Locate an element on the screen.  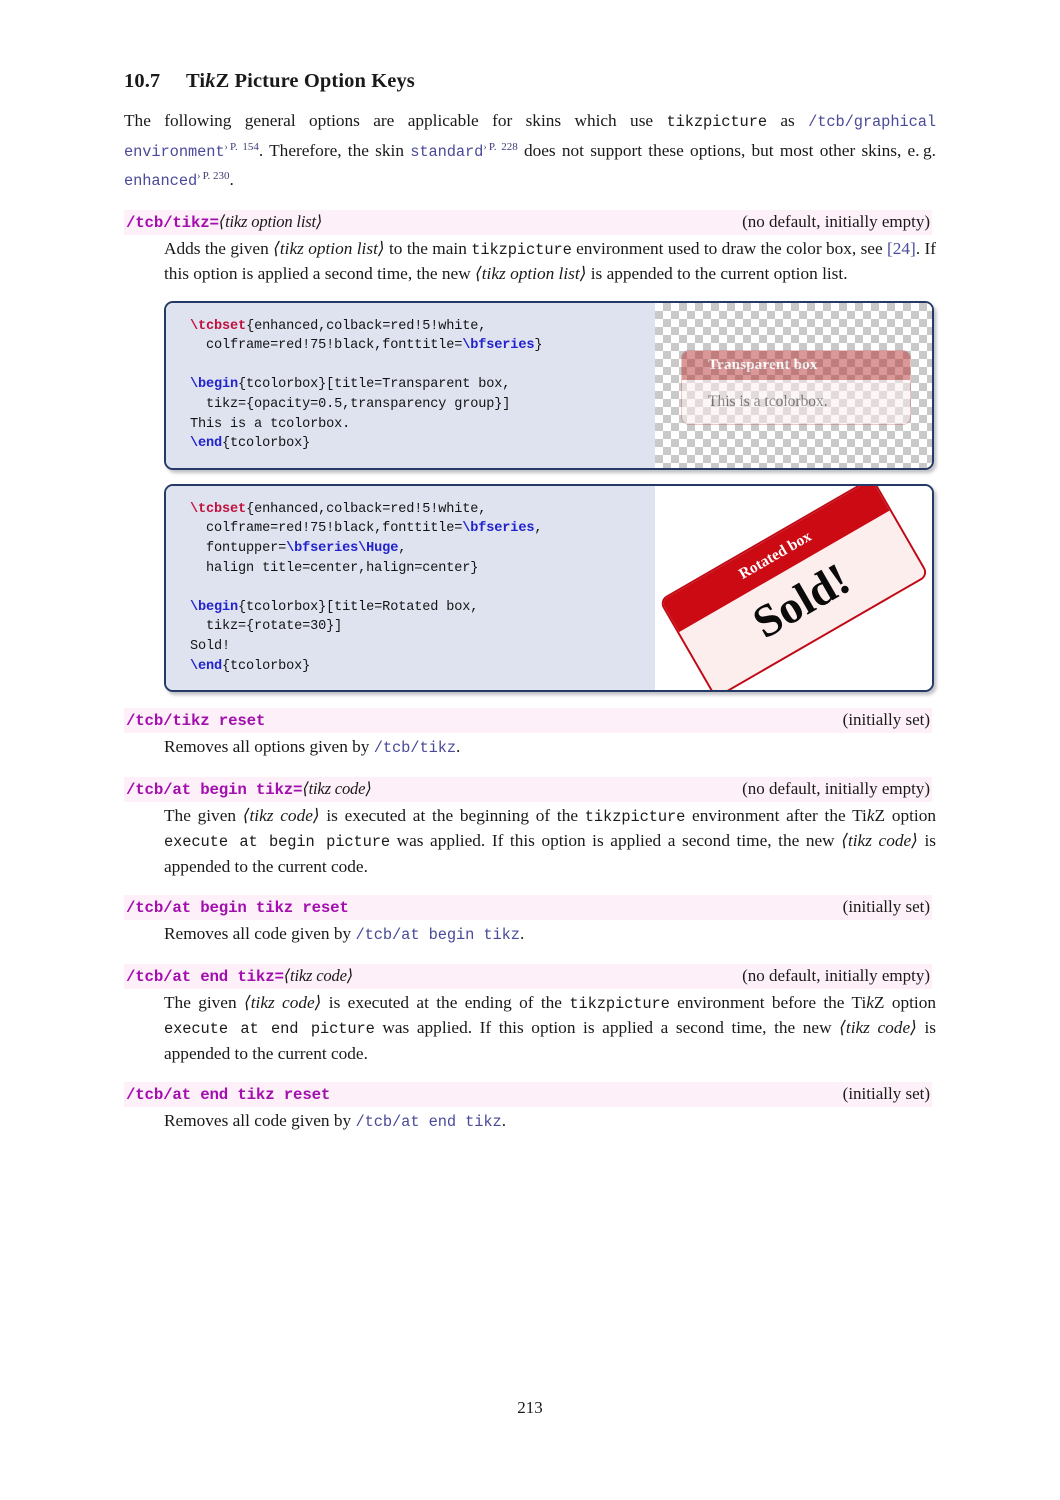
link-standard: standard is located at coordinates (446, 152).